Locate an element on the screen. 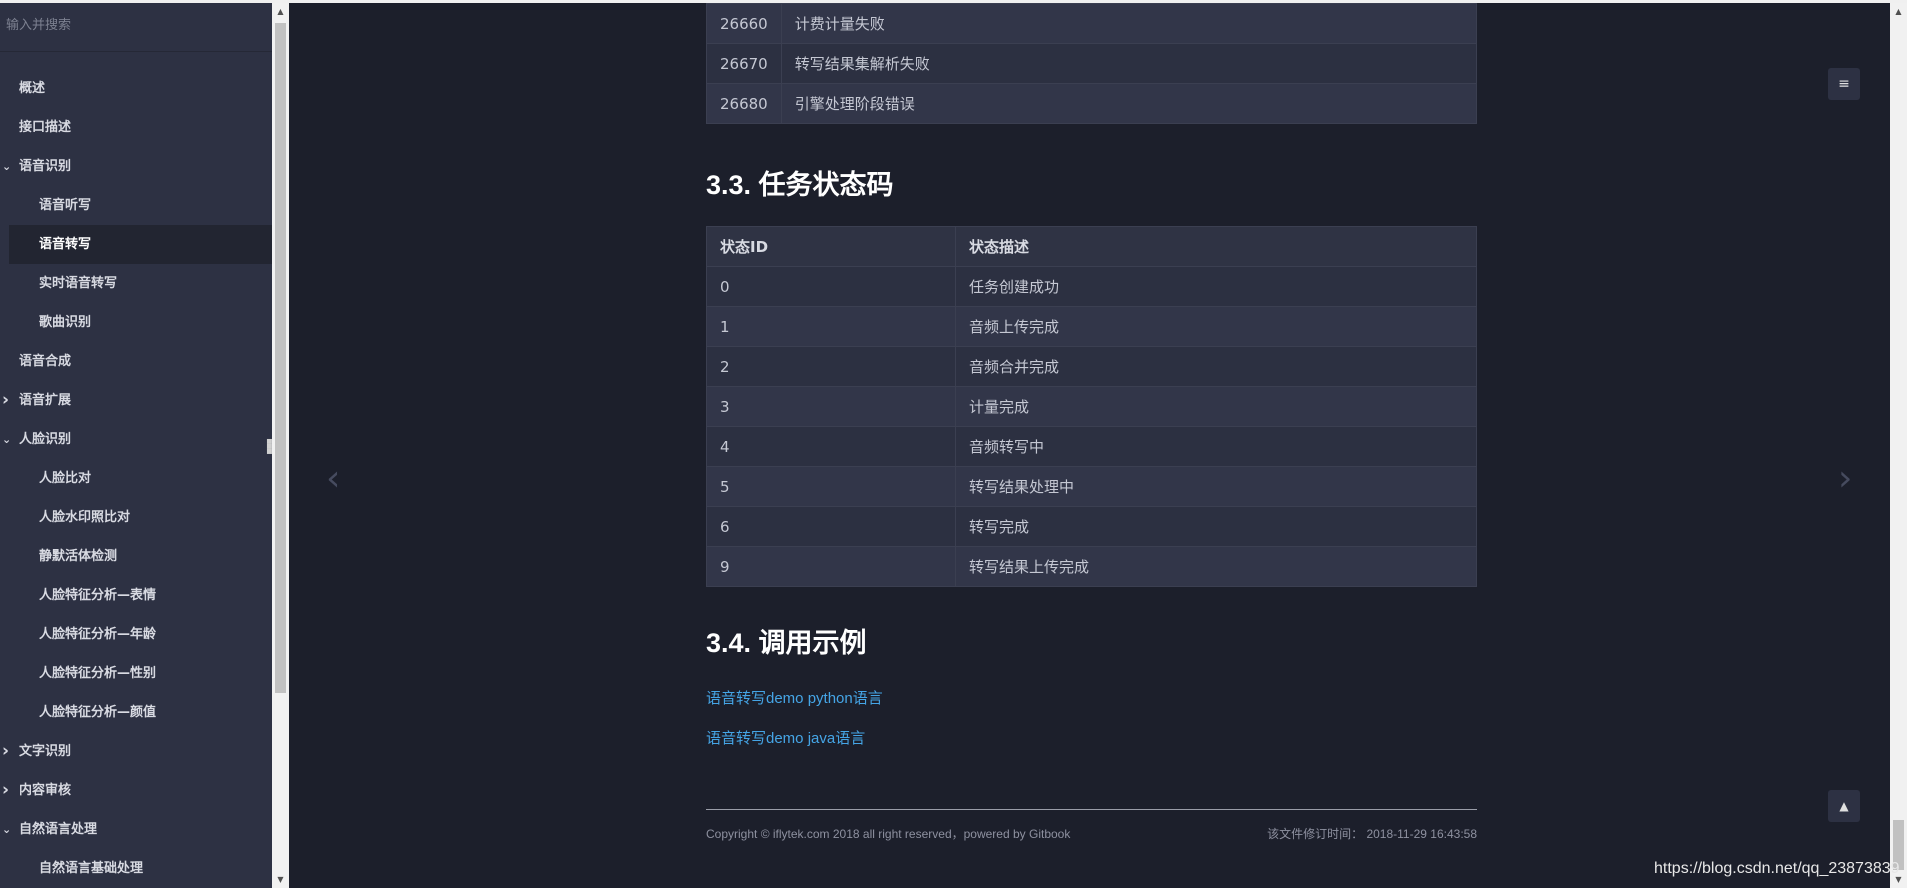  sidebar-item-label: 静默活体检测 is located at coordinates (78, 556).